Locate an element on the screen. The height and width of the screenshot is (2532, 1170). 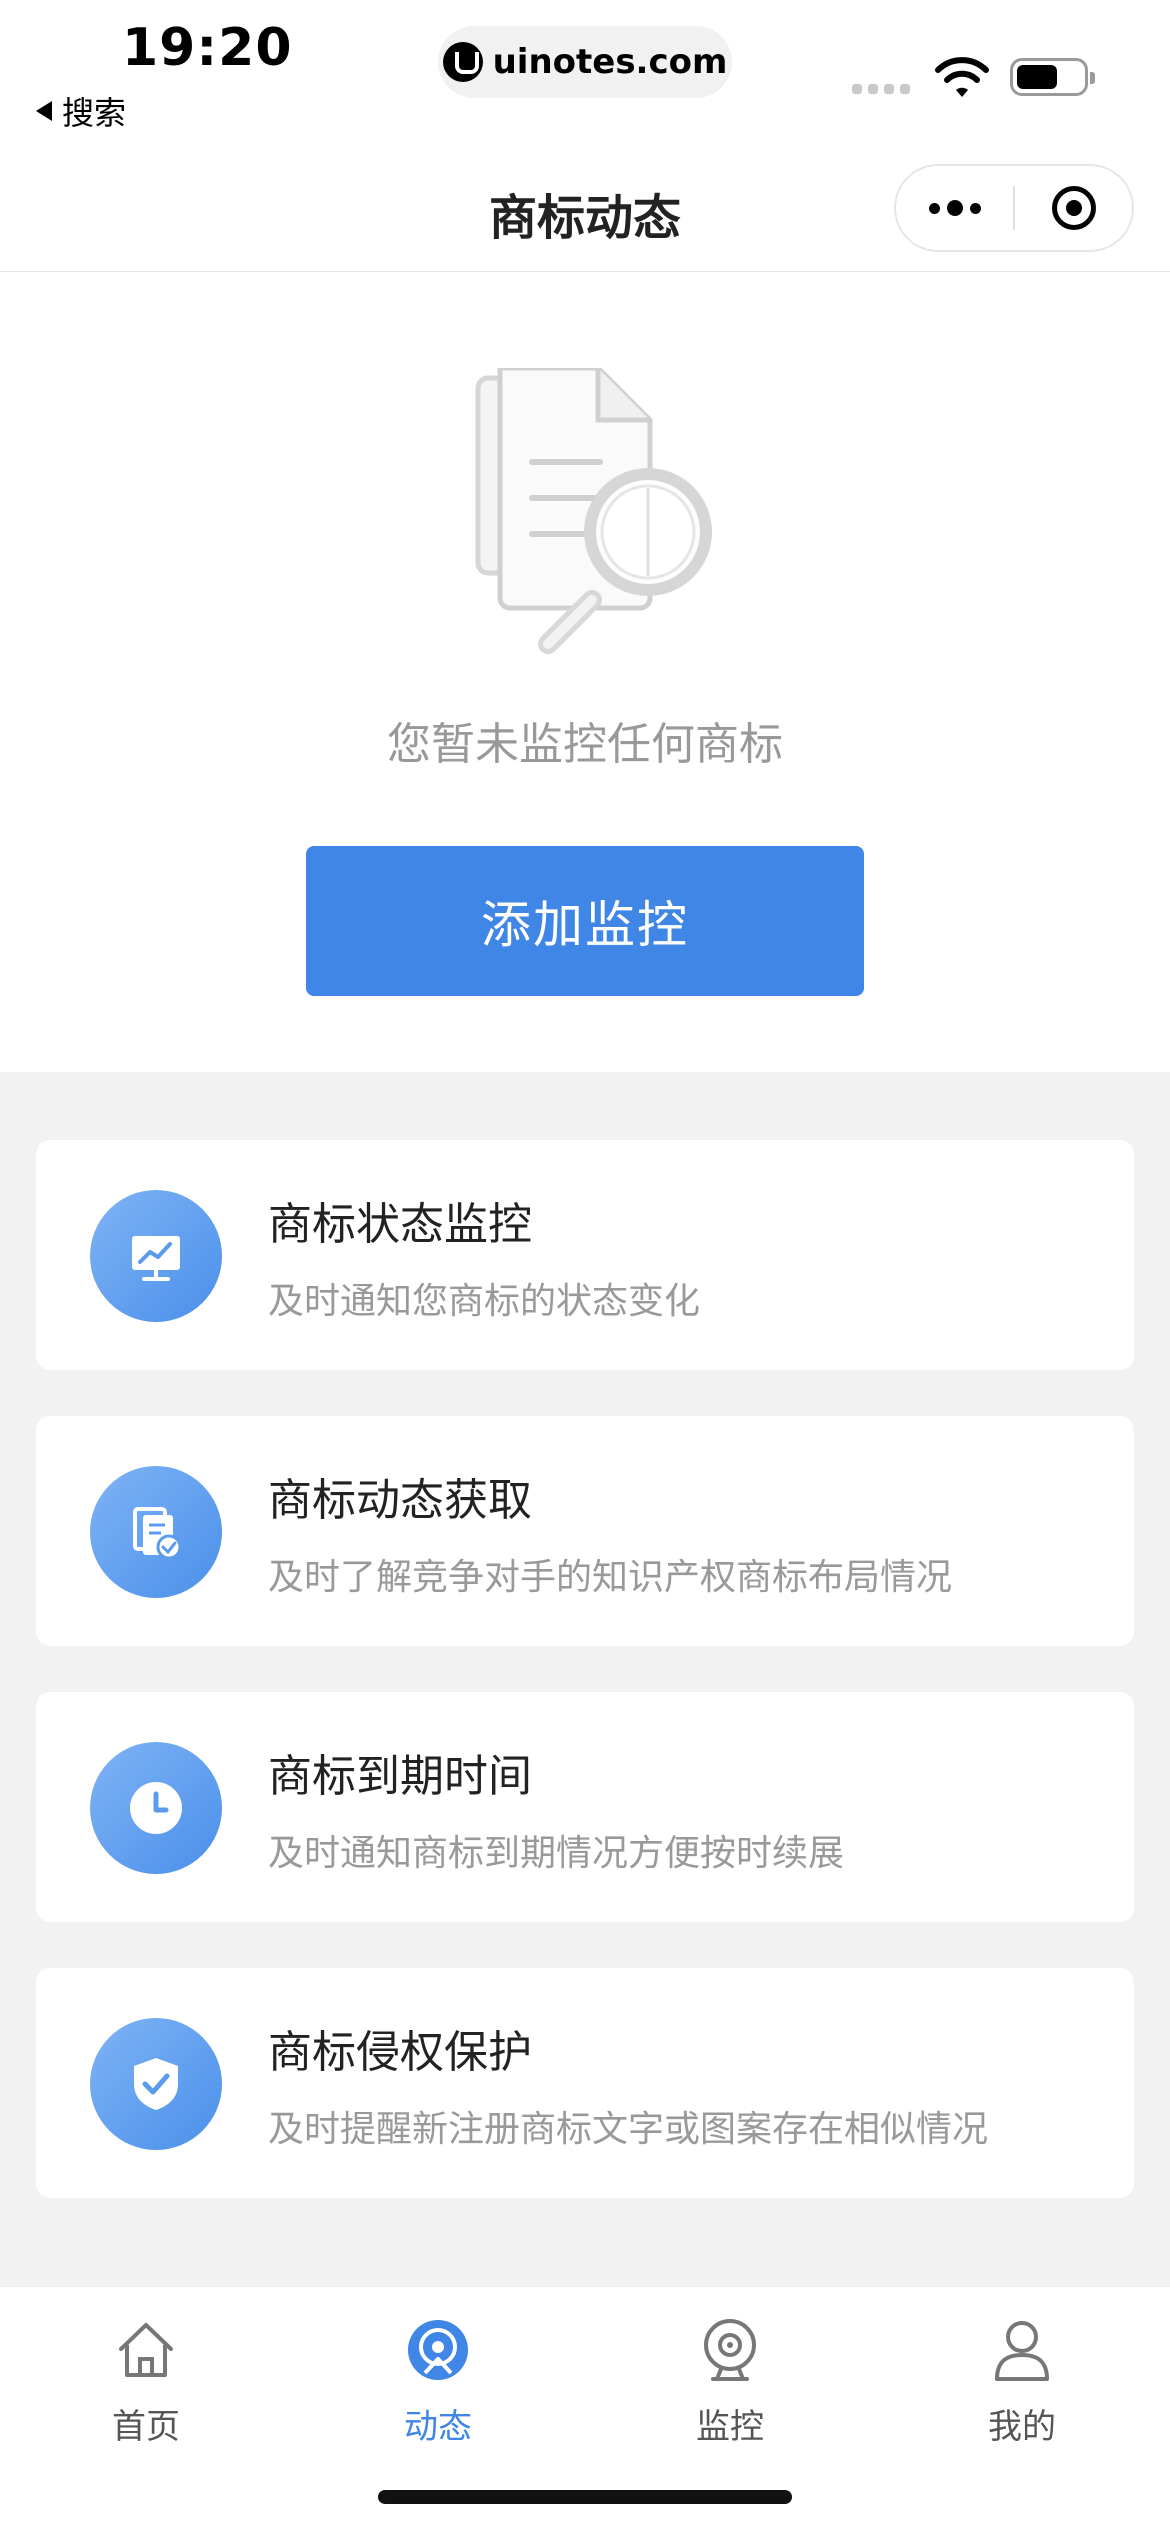
tab-label: 首页 is located at coordinates (146, 2427).